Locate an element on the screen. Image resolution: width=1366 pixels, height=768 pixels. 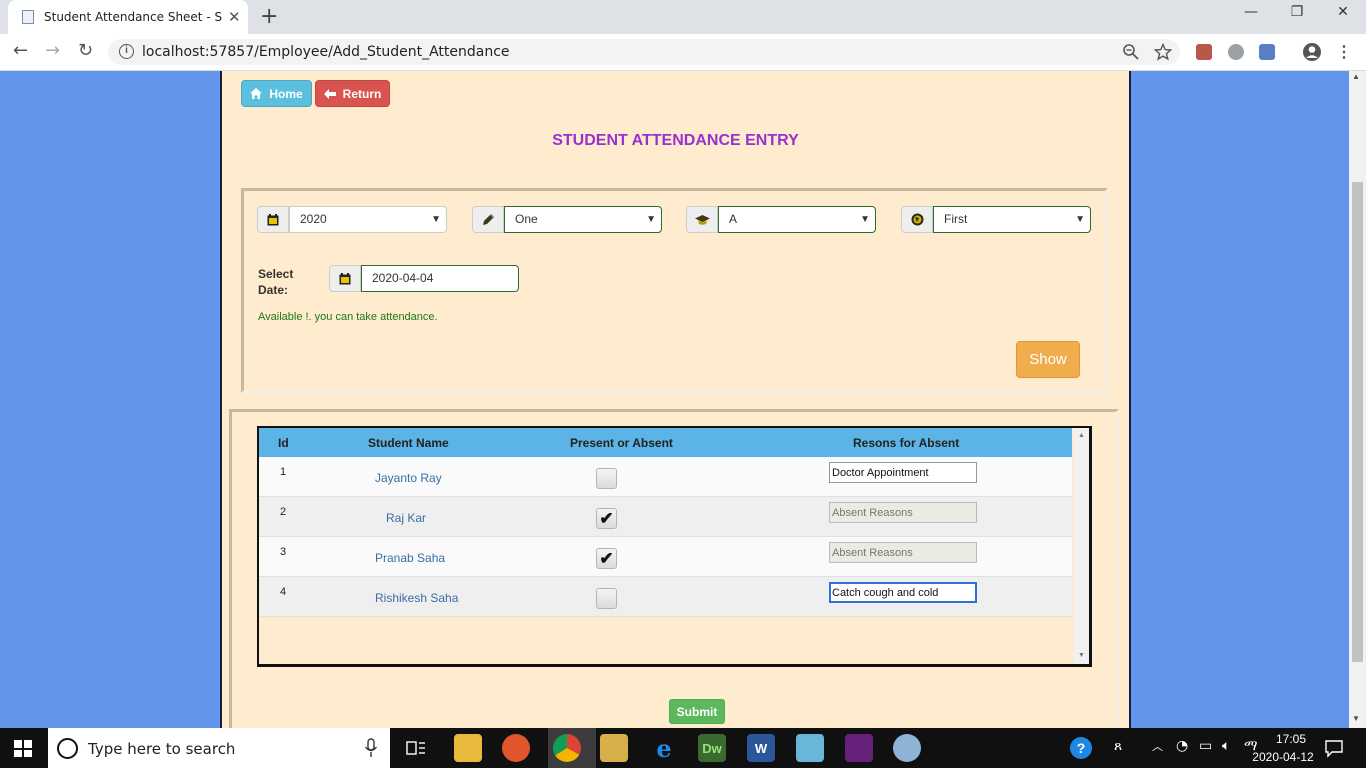
grid-scrollbar: ▲ ▼ is located at coordinates (1081, 546).